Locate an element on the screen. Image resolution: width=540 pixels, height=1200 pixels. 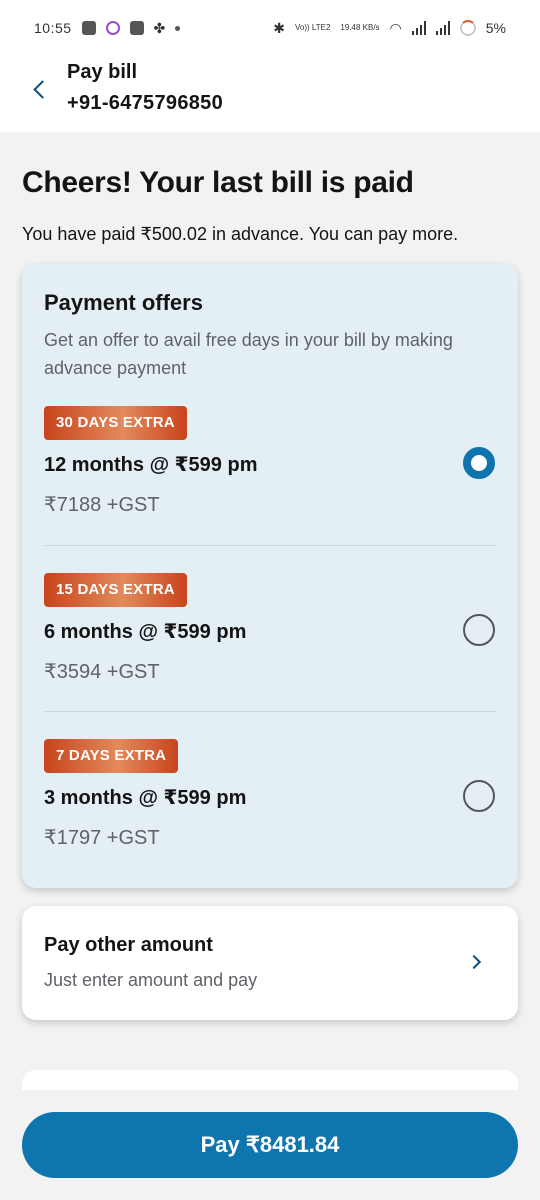
phone-number: +91-6475796850 is located at coordinates (145, 103).